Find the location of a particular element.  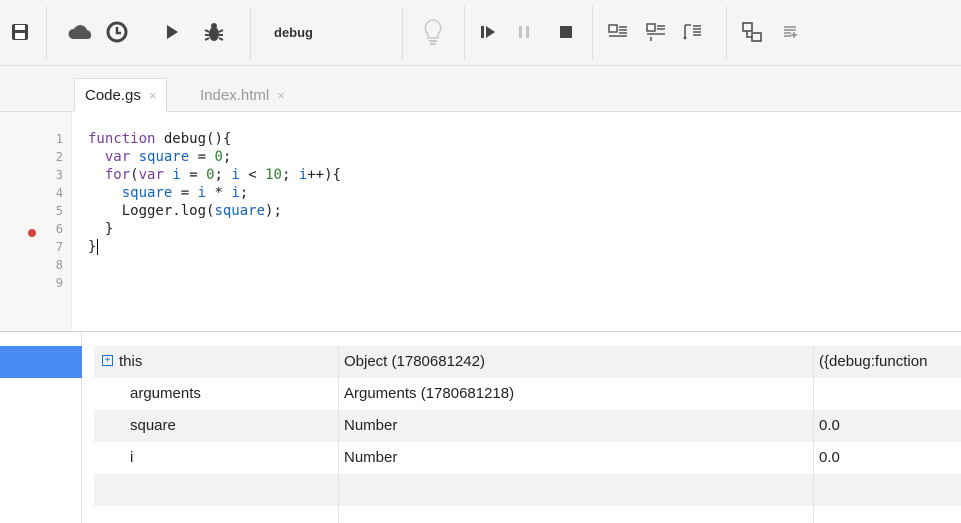

clock-icon is located at coordinates (117, 32).